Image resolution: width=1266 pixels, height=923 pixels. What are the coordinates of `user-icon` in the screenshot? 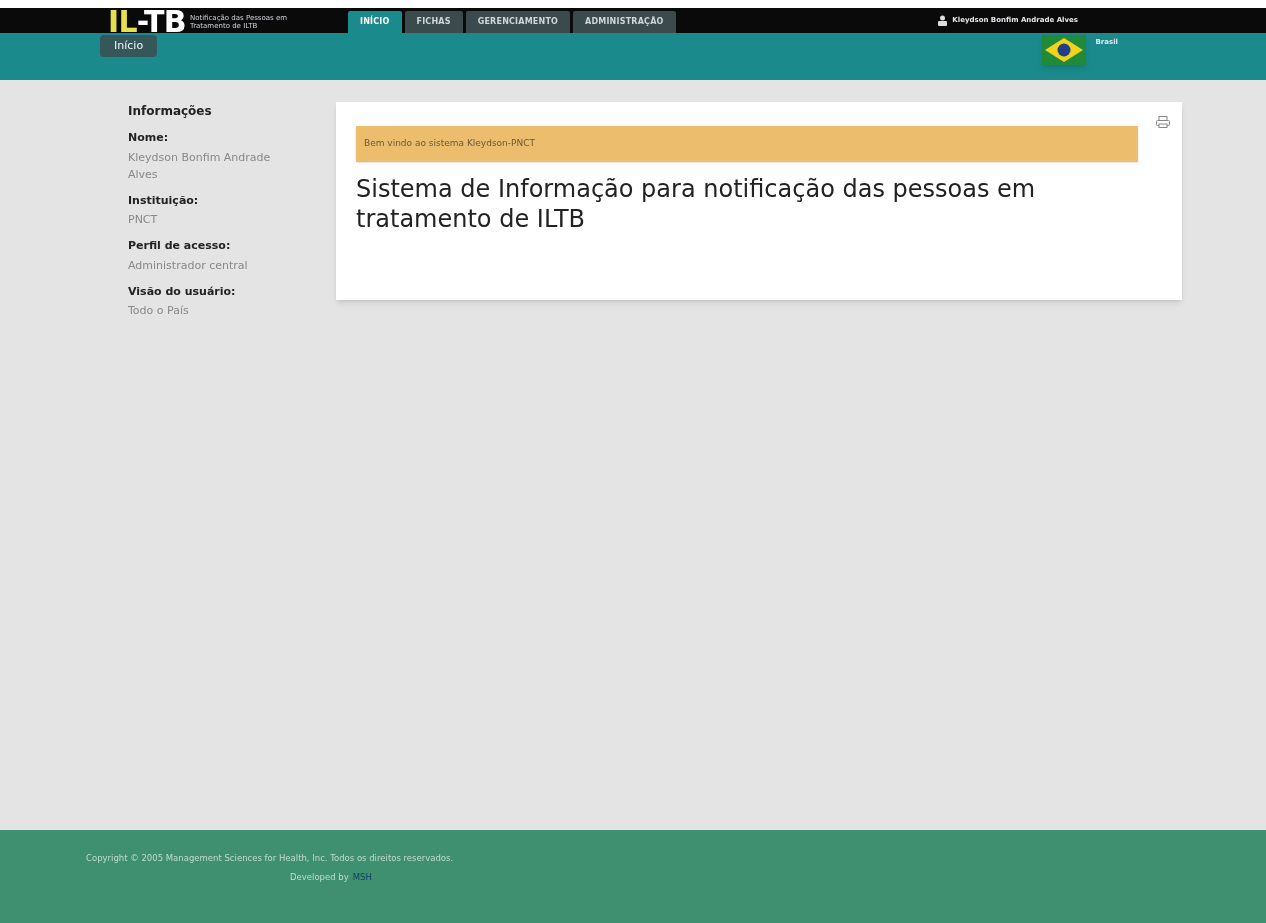 It's located at (943, 20).